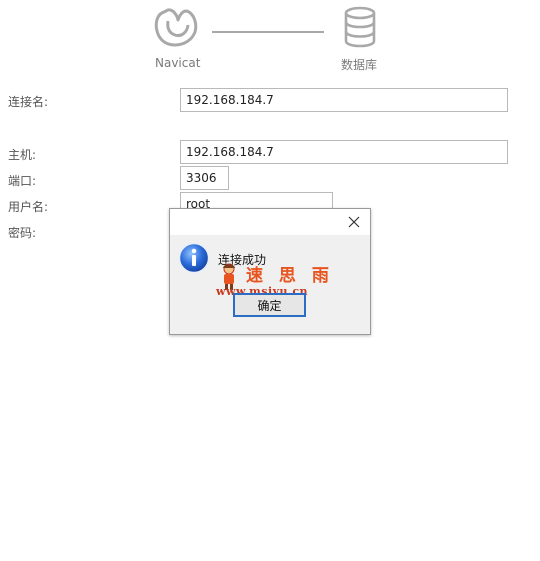 Image resolution: width=540 pixels, height=561 pixels. Describe the element at coordinates (22, 233) in the screenshot. I see `password-label: 密码:` at that location.